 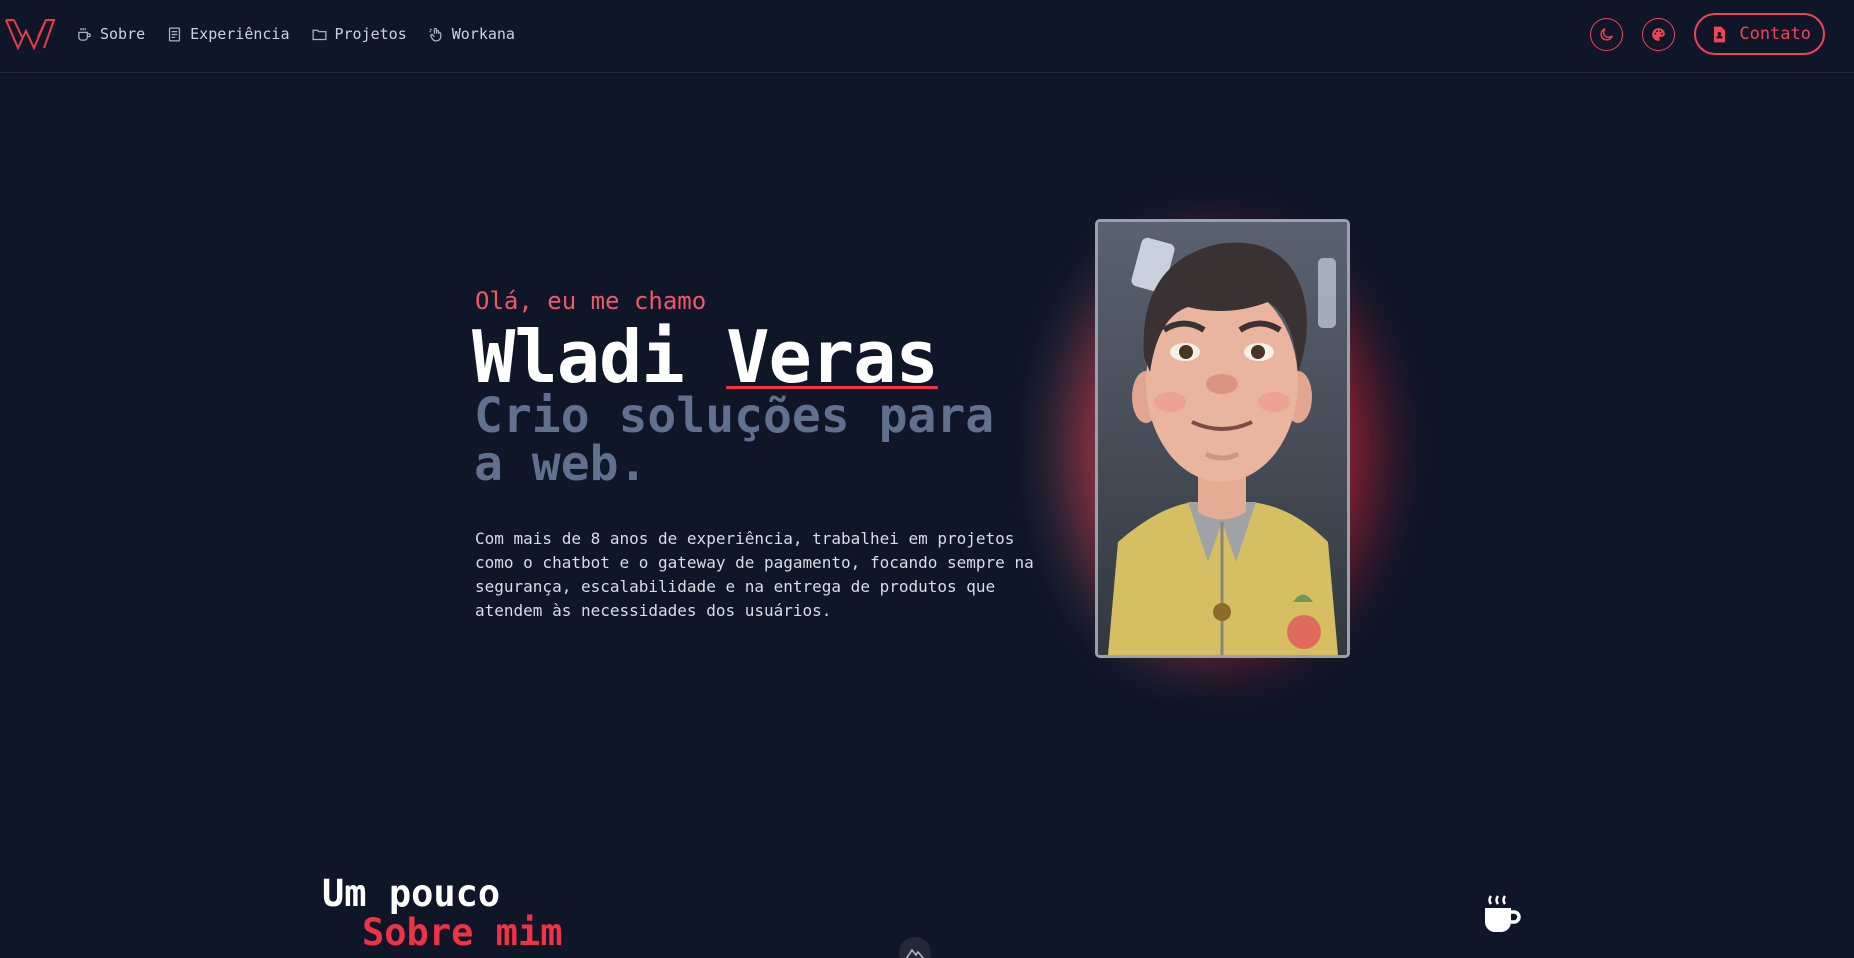 I want to click on about-heading-line1: Um pouco, so click(x=411, y=893).